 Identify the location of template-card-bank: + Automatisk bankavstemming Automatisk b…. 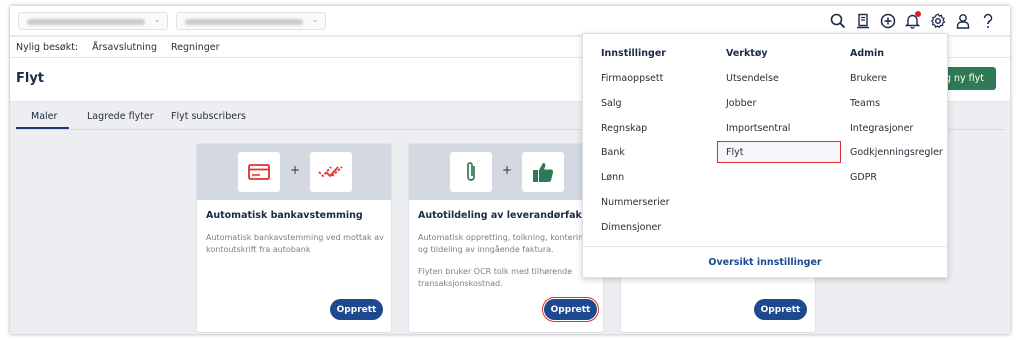
(294, 238).